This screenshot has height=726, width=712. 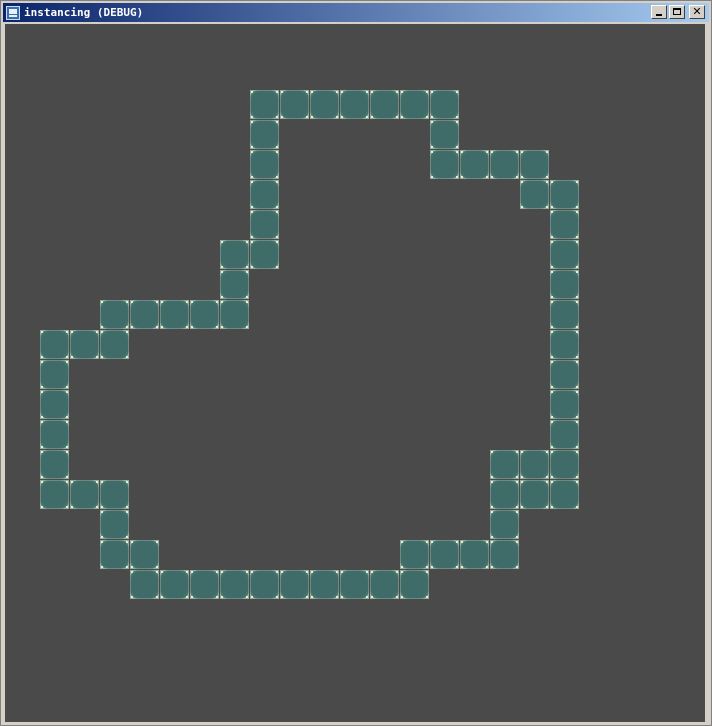 What do you see at coordinates (659, 12) in the screenshot?
I see `minimize-button` at bounding box center [659, 12].